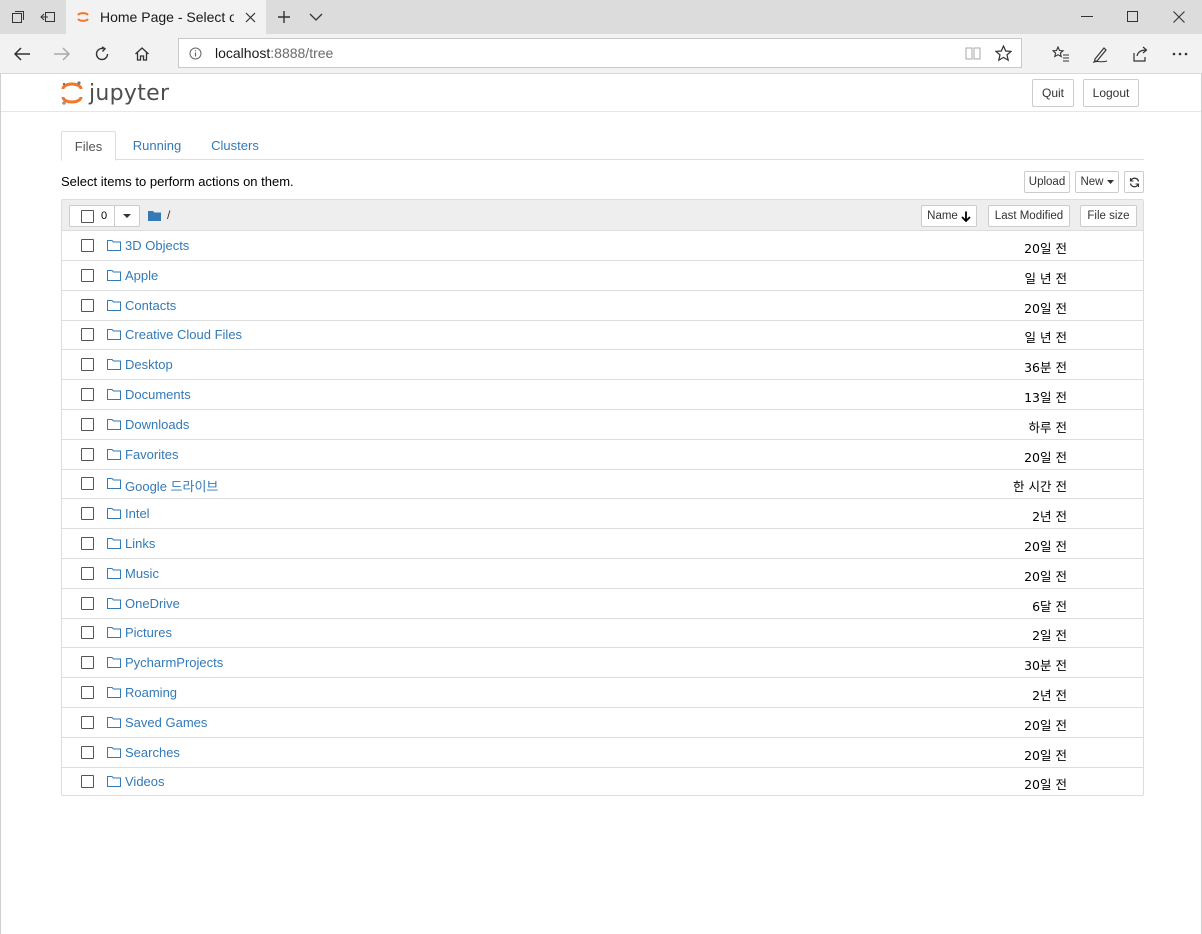  I want to click on folder-home-icon, so click(154, 215).